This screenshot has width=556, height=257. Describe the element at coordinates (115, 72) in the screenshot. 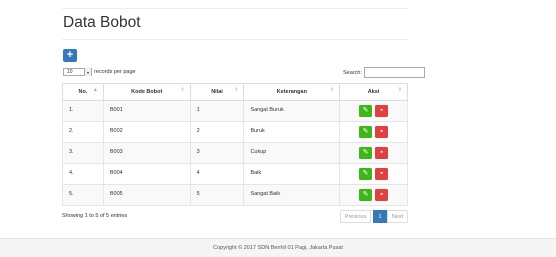

I see `records-per-page-label: records per page` at that location.